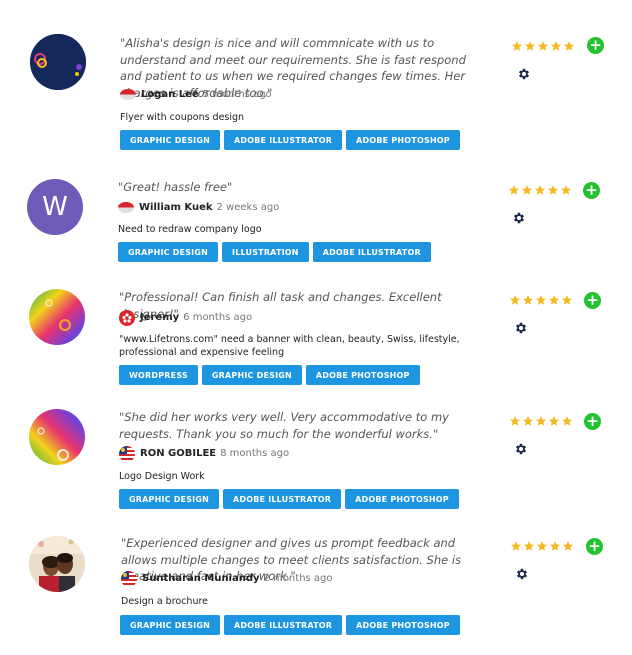  What do you see at coordinates (298, 578) in the screenshot?
I see `review-time: 2 months ago` at bounding box center [298, 578].